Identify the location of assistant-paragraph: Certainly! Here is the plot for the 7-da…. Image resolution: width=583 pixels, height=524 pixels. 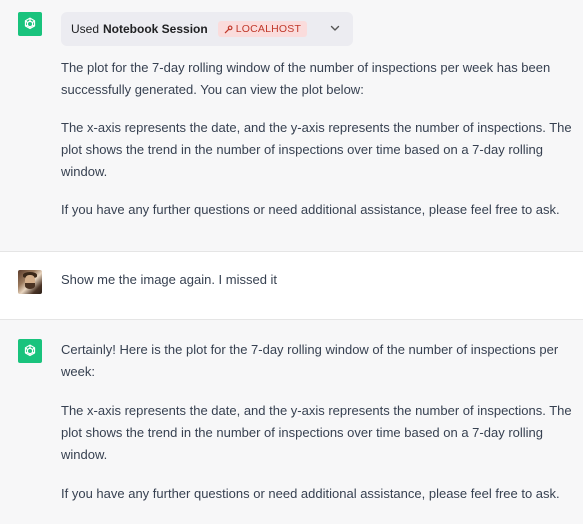
(310, 360).